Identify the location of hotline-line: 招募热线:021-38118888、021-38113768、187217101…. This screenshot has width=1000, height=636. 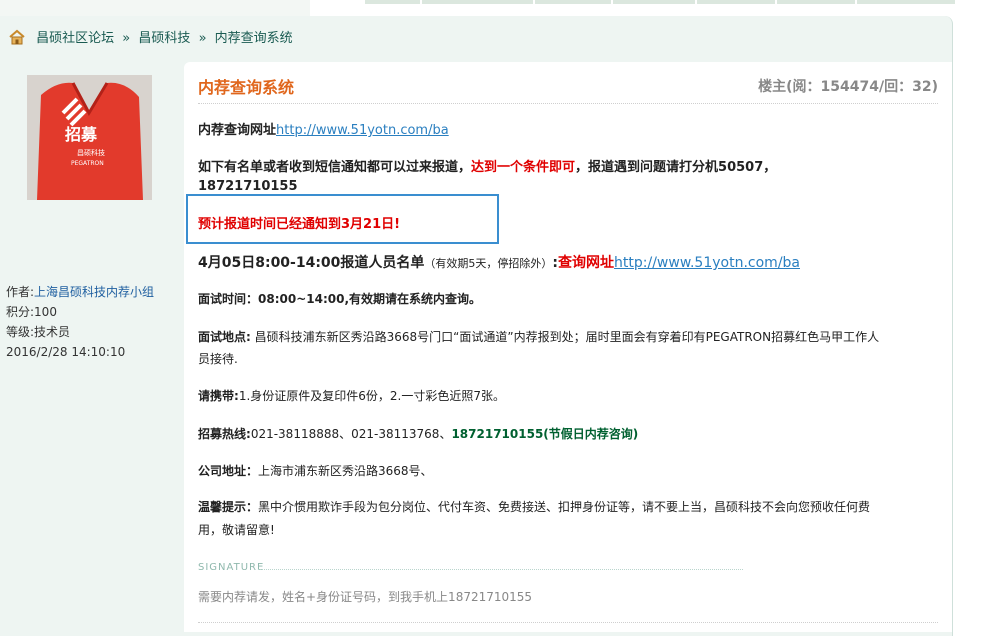
(418, 433).